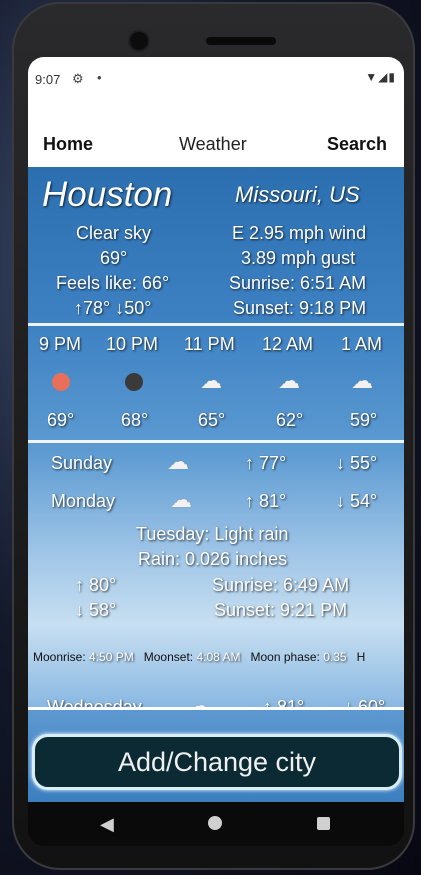 This screenshot has height=875, width=421. I want to click on status-time: 9:07, so click(48, 79).